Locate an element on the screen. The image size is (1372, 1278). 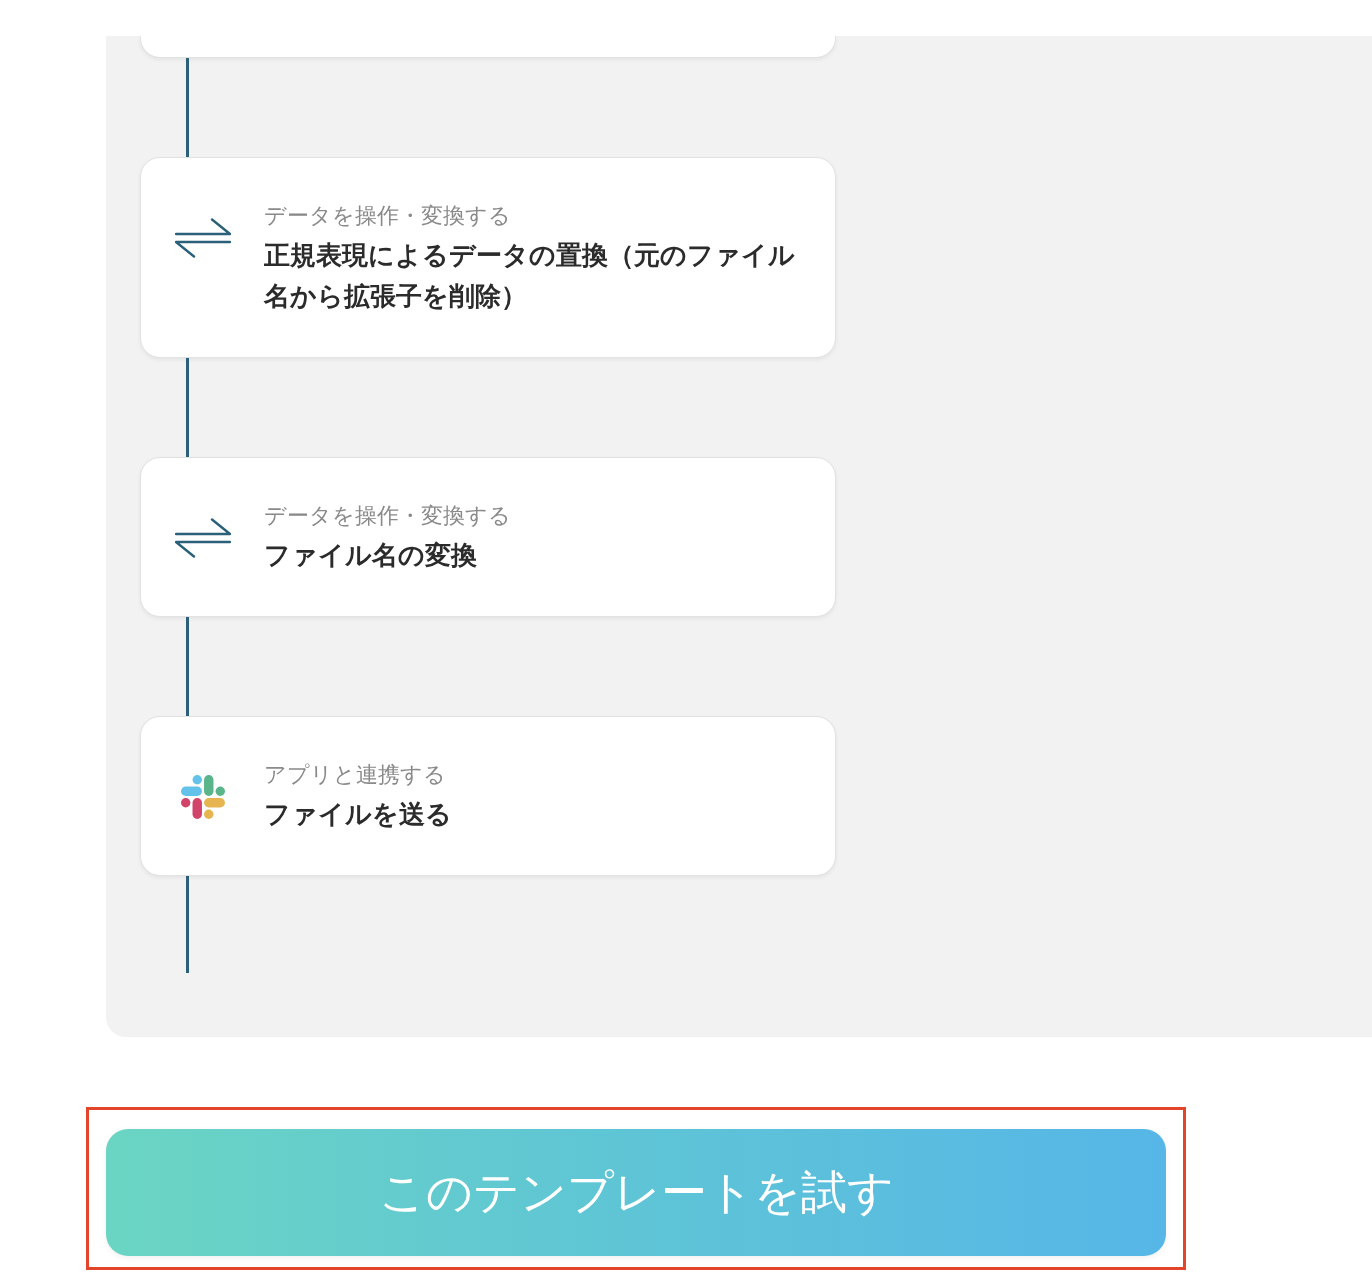
step-title: ファイル名の変換 is located at coordinates (371, 555).